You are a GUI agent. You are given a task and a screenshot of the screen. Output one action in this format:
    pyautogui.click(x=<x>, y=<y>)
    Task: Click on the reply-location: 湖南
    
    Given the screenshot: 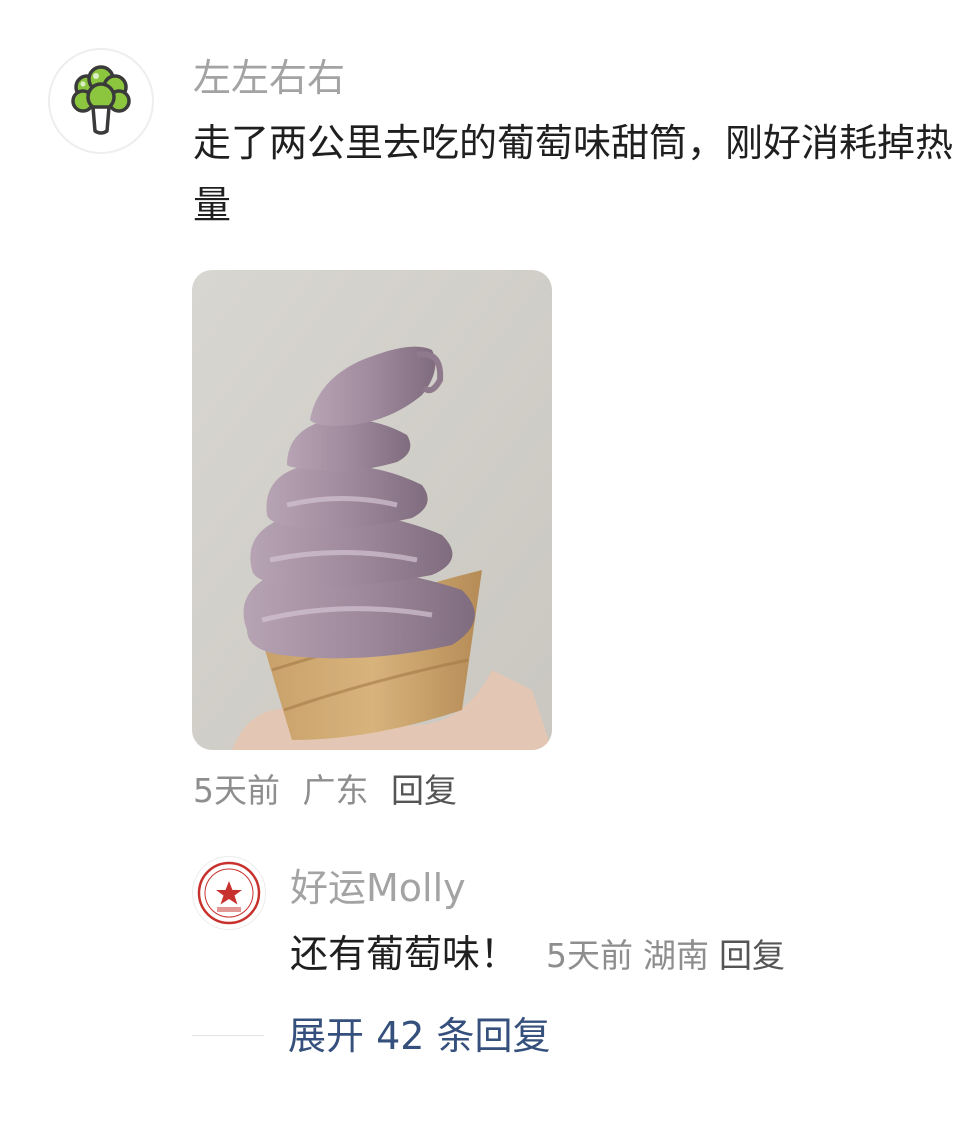 What is the action you would take?
    pyautogui.click(x=676, y=955)
    